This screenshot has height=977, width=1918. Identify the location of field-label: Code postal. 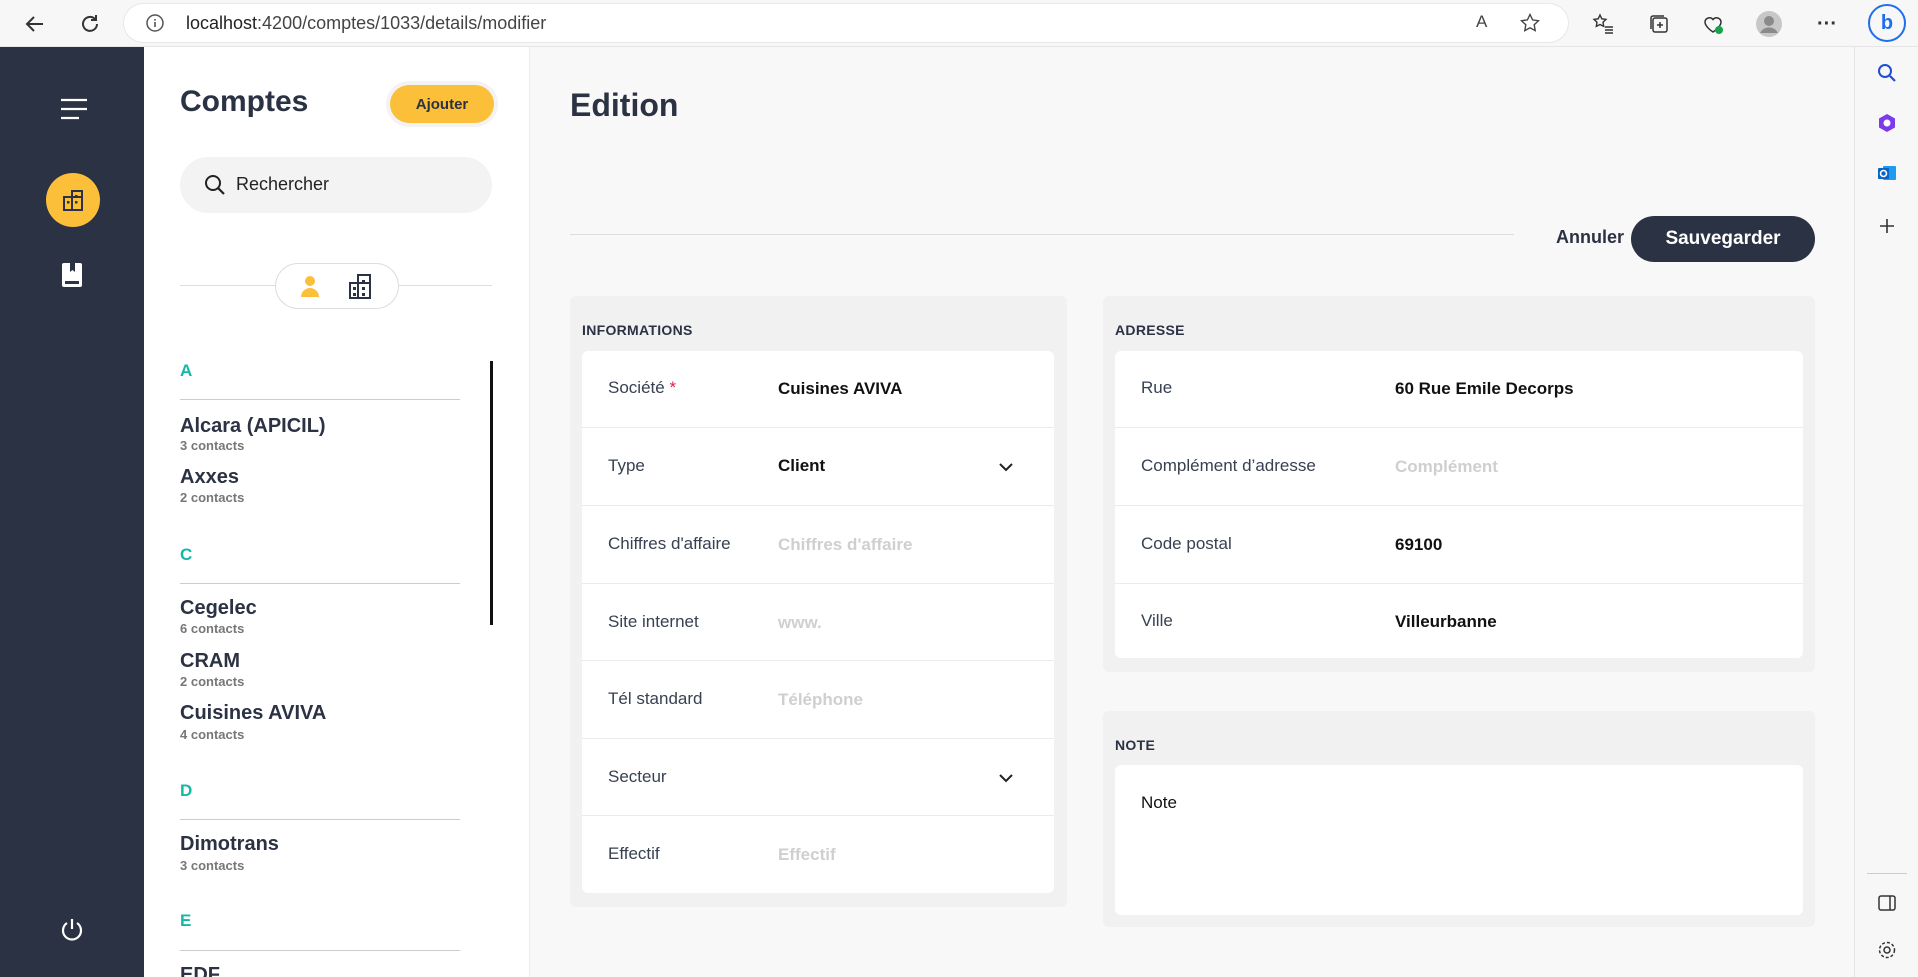
(1186, 543).